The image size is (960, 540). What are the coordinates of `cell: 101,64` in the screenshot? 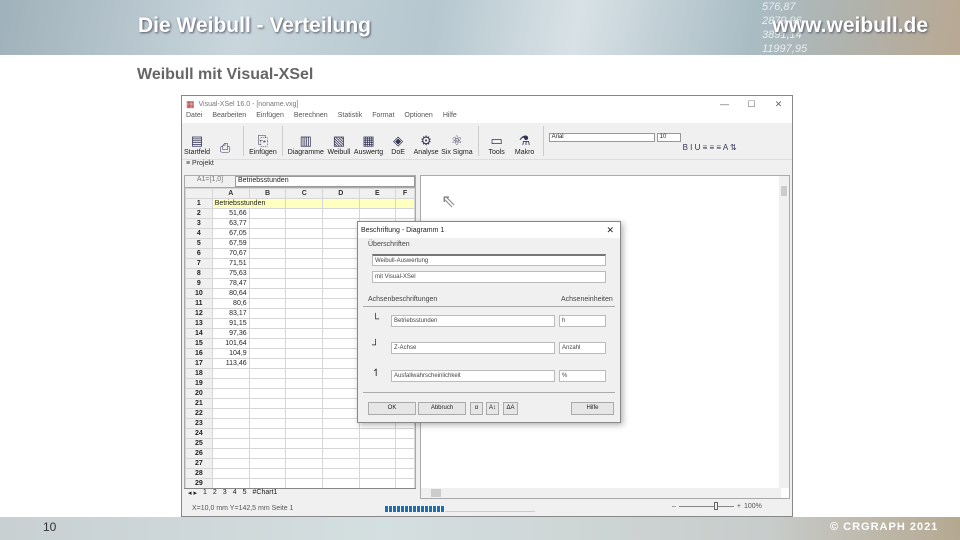 It's located at (230, 343).